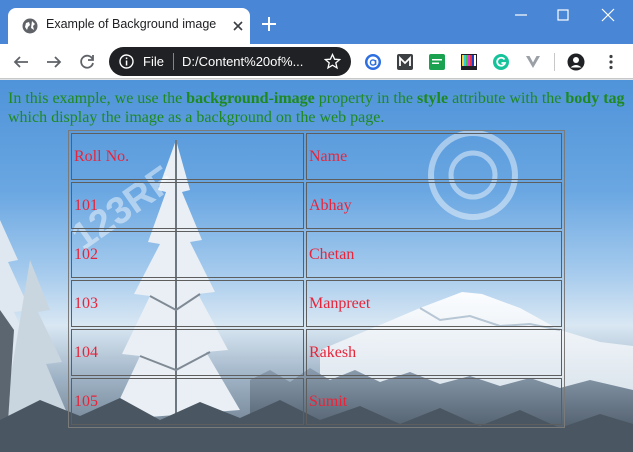  I want to click on green-extension-icon, so click(437, 62).